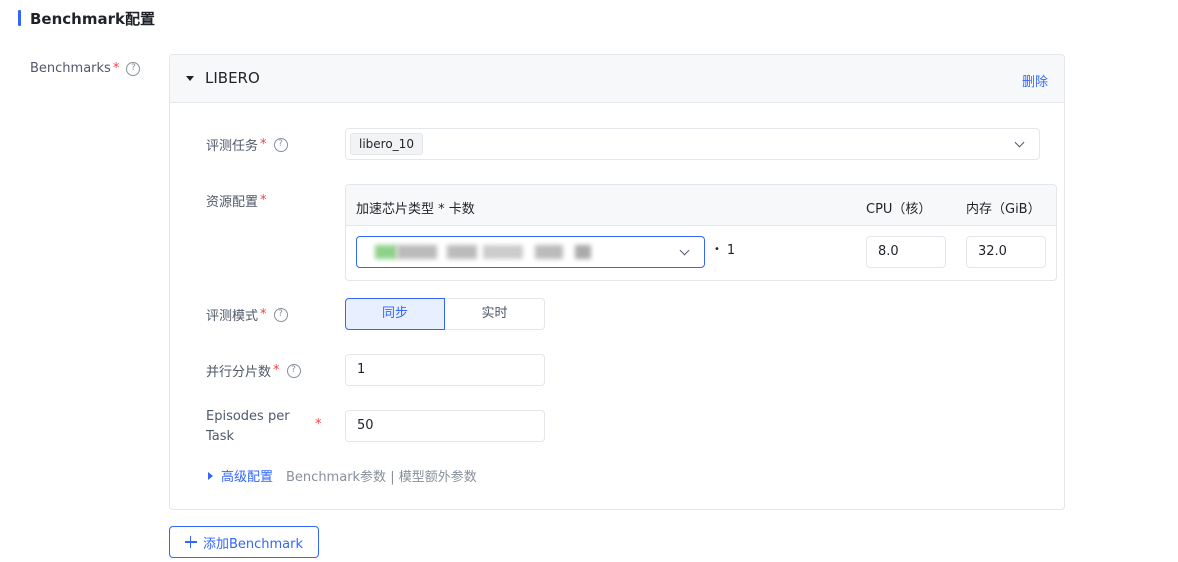  I want to click on episodes-label: Episodes per Task, so click(248, 427).